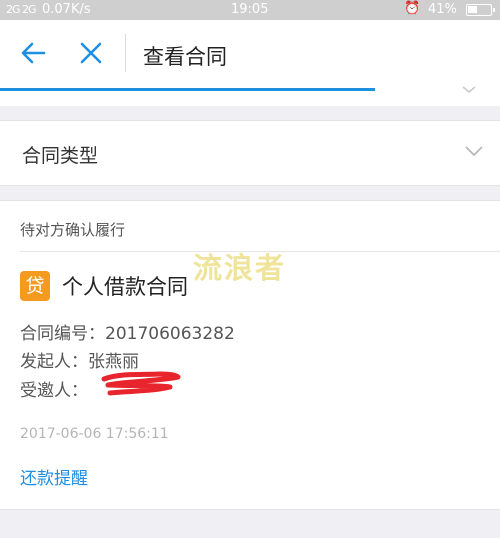 Image resolution: width=500 pixels, height=538 pixels. I want to click on invitee: 受邀人：, so click(54, 388).